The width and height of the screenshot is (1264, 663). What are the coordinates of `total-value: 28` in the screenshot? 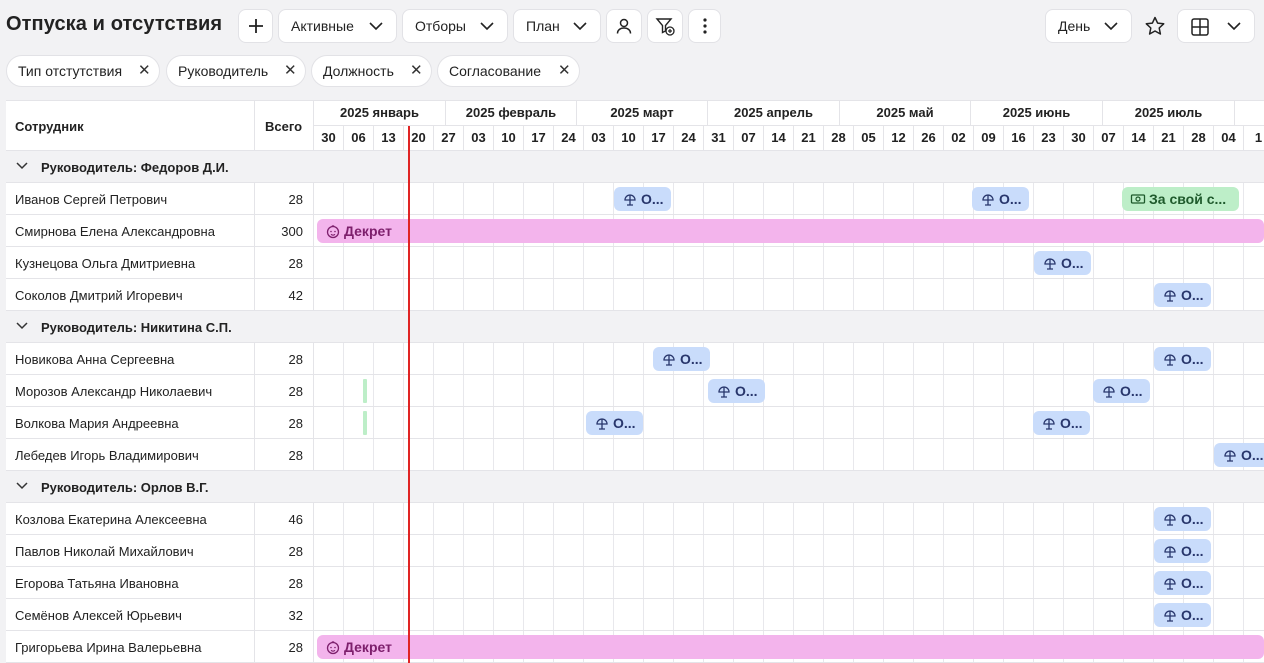 It's located at (295, 263).